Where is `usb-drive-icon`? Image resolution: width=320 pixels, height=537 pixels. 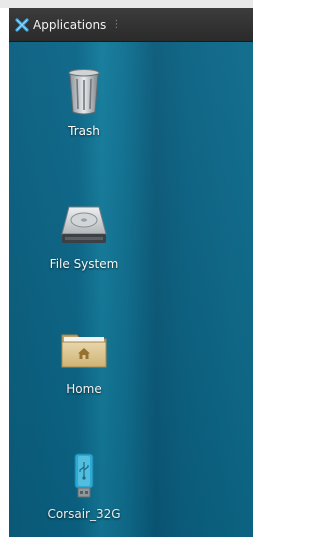
usb-drive-icon is located at coordinates (84, 475).